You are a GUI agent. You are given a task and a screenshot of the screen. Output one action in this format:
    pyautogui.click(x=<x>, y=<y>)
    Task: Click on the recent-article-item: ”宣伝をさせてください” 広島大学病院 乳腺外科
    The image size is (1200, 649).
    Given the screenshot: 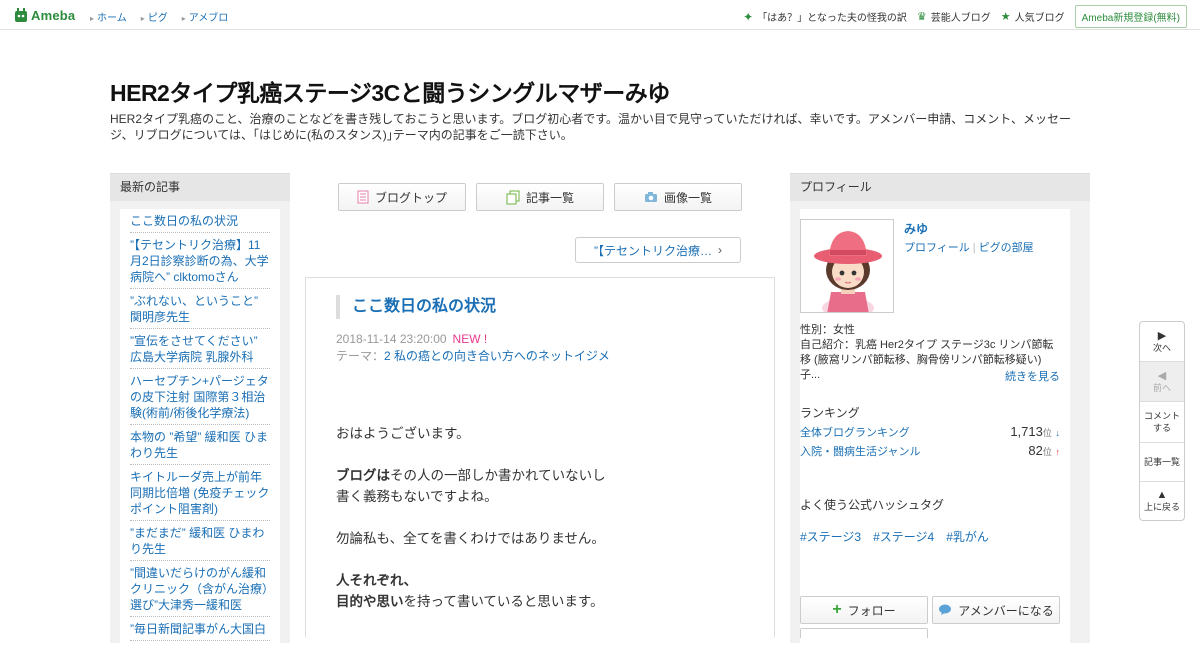 What is the action you would take?
    pyautogui.click(x=200, y=349)
    